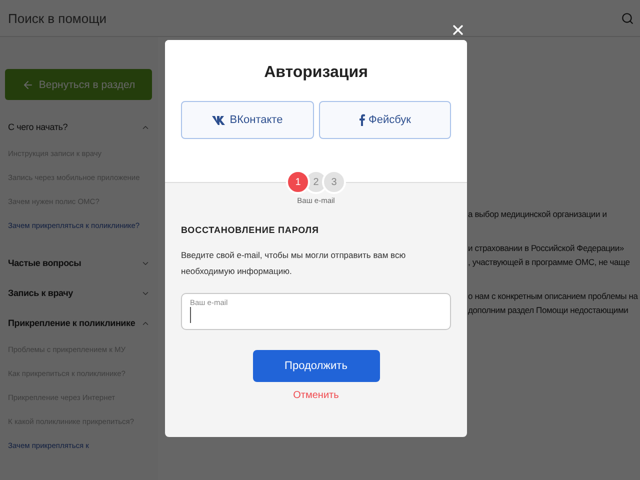 Image resolution: width=640 pixels, height=480 pixels. What do you see at coordinates (250, 230) in the screenshot?
I see `section-heading: ВОССТАНОВЛЕНИЕ ПАРОЛЯ` at bounding box center [250, 230].